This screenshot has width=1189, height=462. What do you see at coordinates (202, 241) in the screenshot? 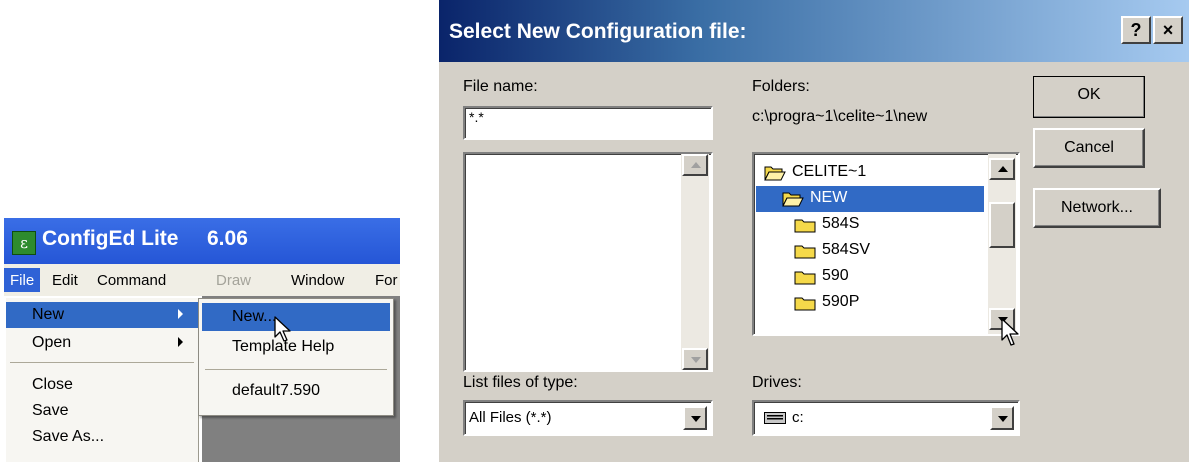
I see `app-title-bar: ε ConfigEd Lite 6.06` at bounding box center [202, 241].